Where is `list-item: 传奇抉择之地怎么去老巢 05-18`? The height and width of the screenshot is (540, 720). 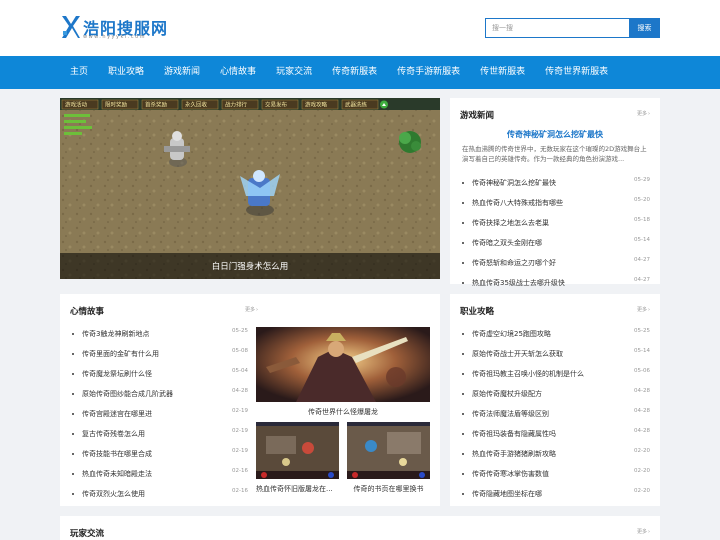 list-item: 传奇抉择之地怎么去老巢 05-18 is located at coordinates (553, 223).